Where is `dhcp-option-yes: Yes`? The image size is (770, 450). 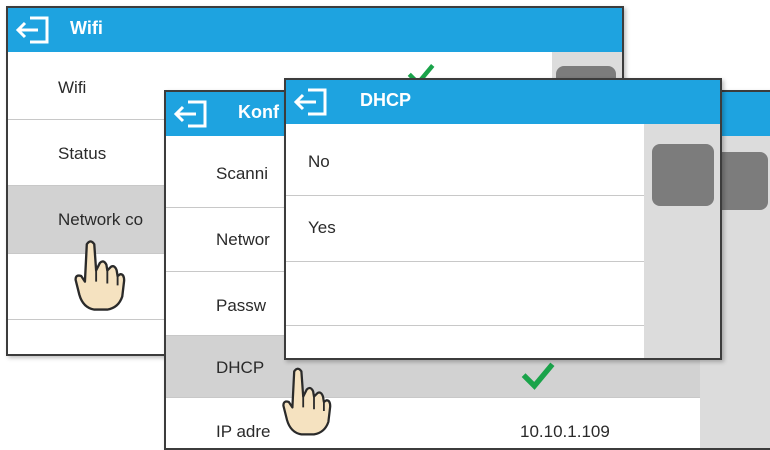
dhcp-option-yes: Yes is located at coordinates (465, 229).